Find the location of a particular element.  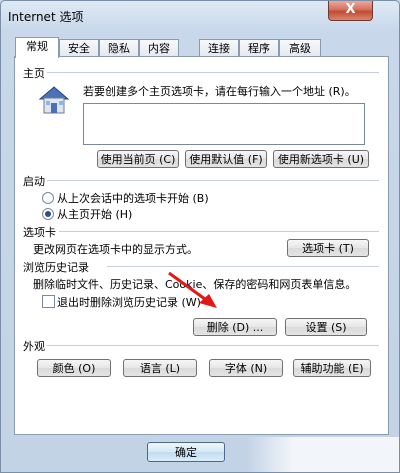

homepage-description: 若要创建多个主页选项卡，请在每行输入一个地址 (R)。 is located at coordinates (219, 91).